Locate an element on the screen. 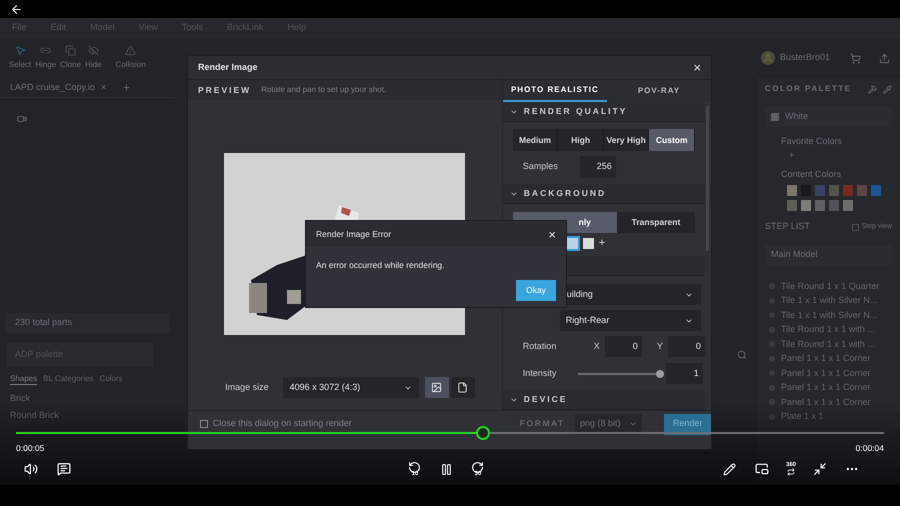 The height and width of the screenshot is (506, 900). panel-title: COLOR PALETTE is located at coordinates (808, 89).